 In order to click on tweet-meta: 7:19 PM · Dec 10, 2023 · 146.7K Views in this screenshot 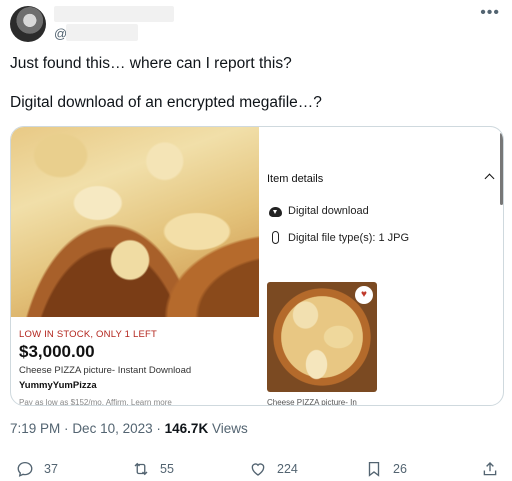, I will do `click(129, 428)`.